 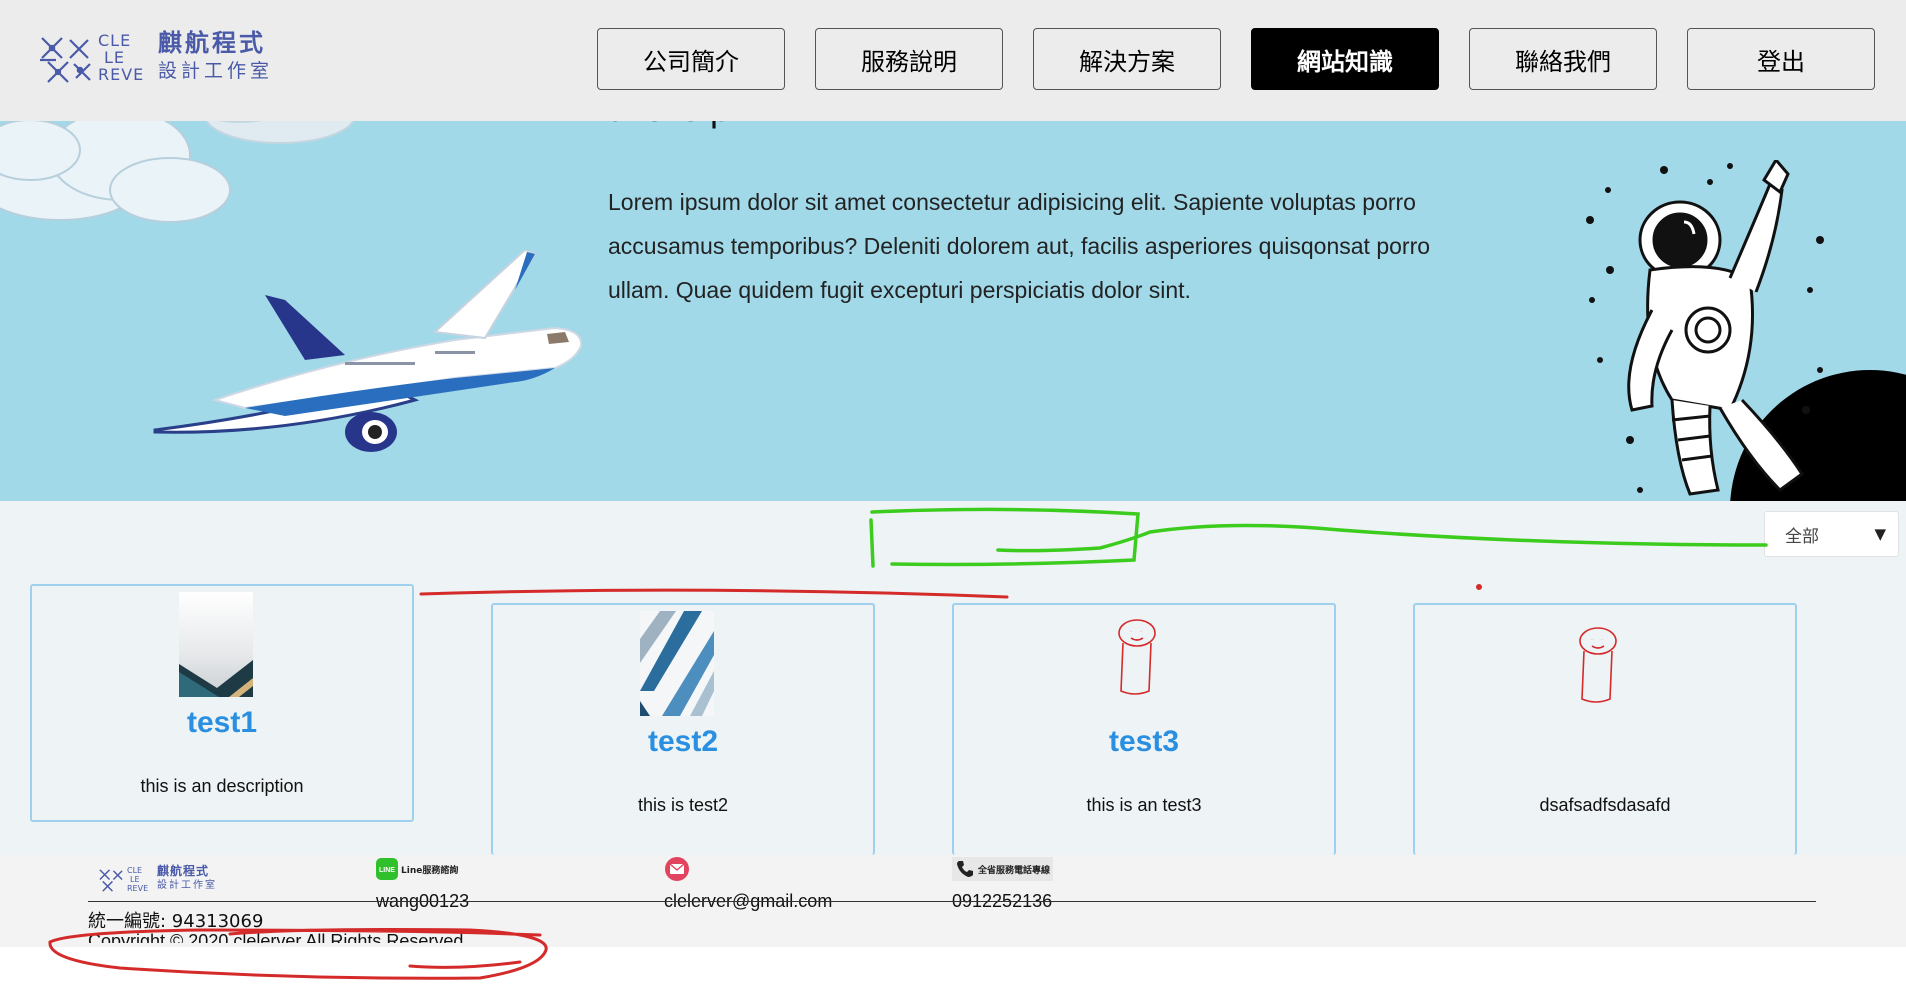 I want to click on line-service-label: Line服務諮詢, so click(x=430, y=870).